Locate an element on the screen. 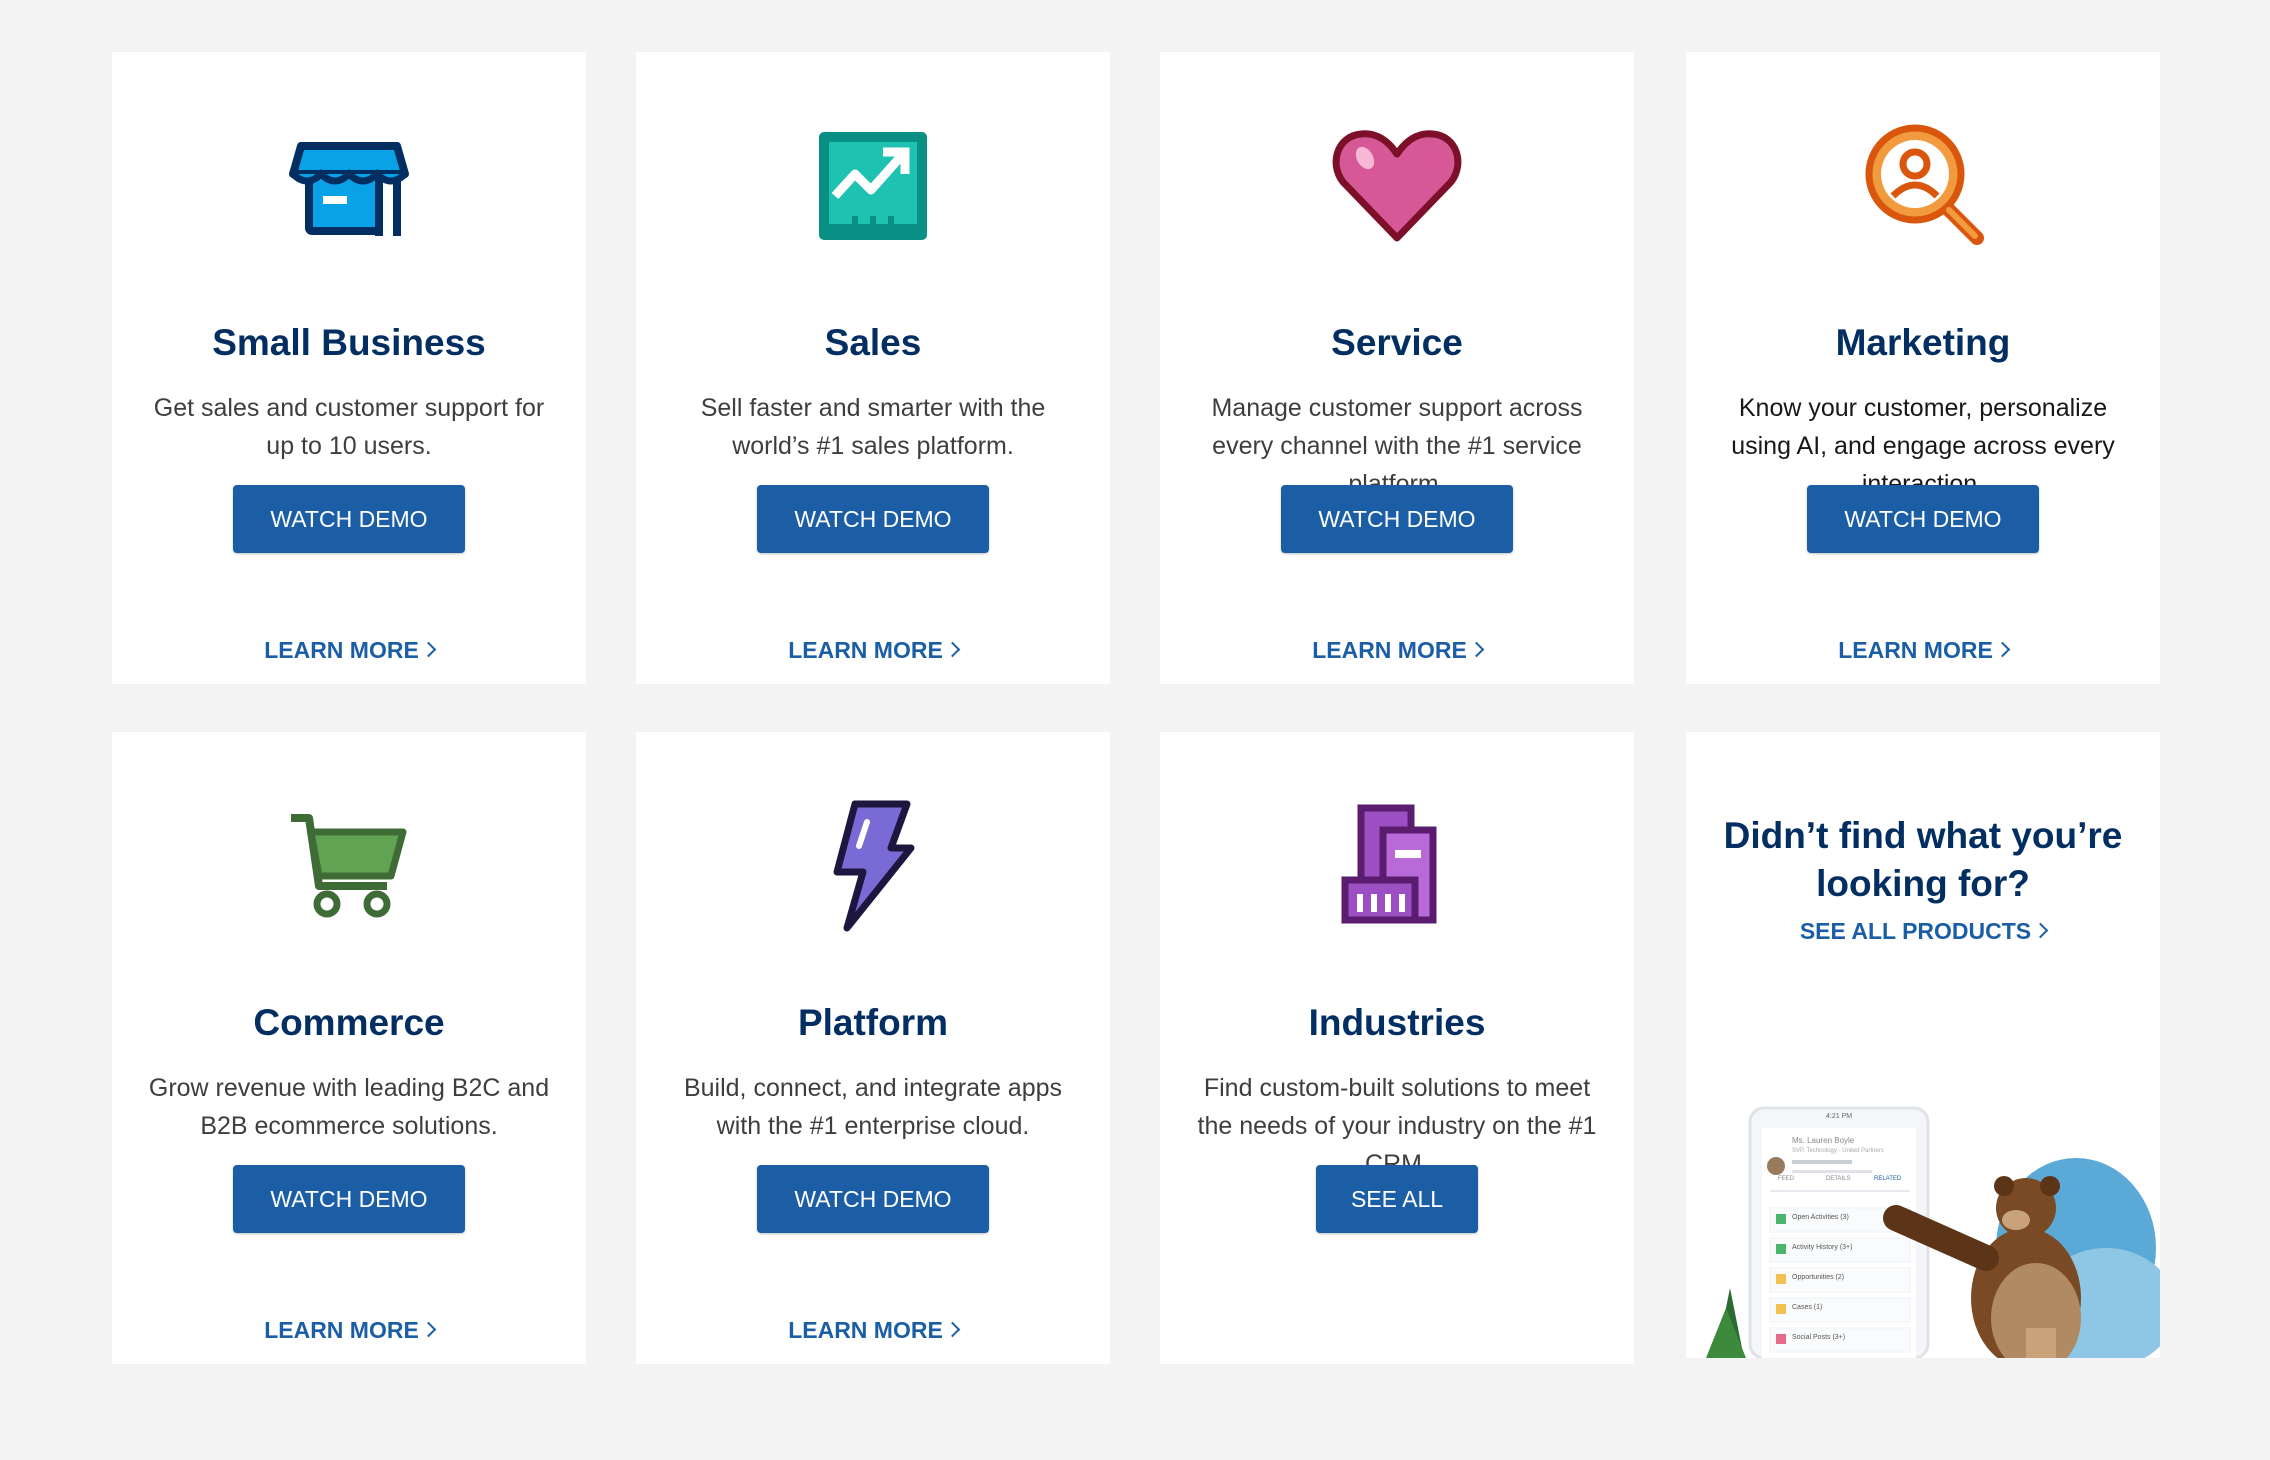  find-title: Didn’t find what you’re looking for? is located at coordinates (1923, 859).